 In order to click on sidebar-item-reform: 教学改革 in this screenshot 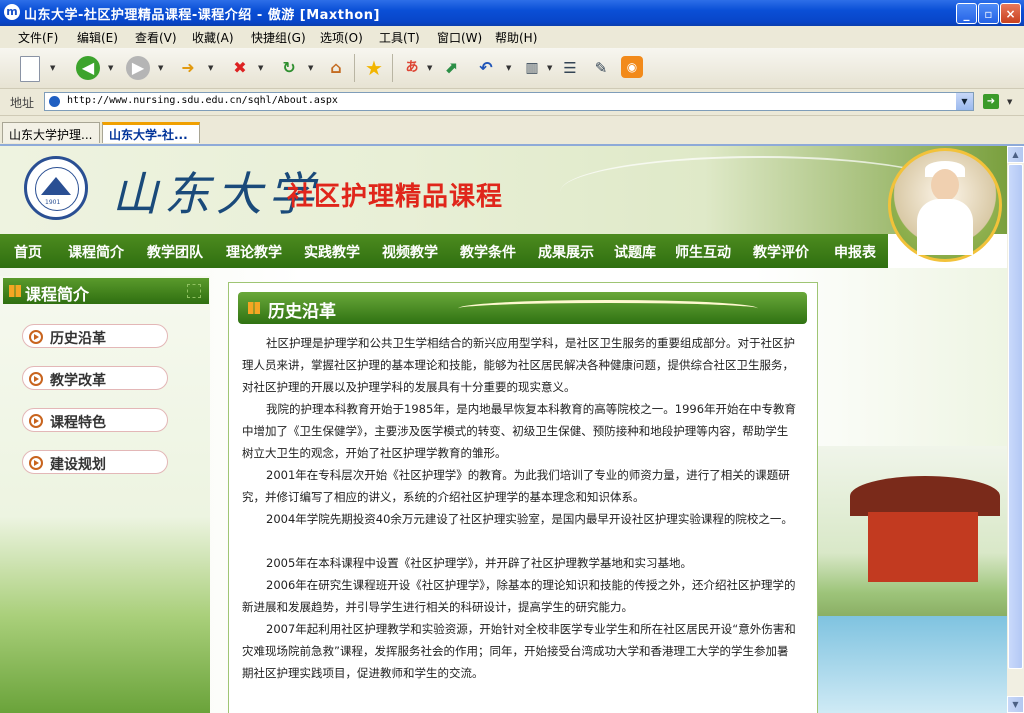, I will do `click(95, 378)`.